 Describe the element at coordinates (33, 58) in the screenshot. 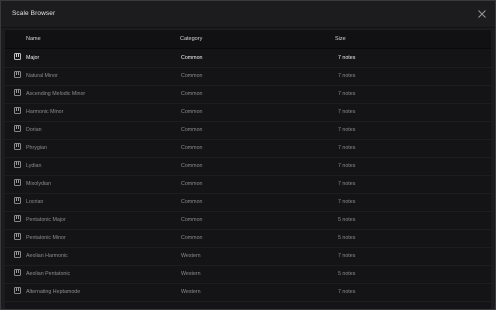

I see `scale-name: Major` at that location.